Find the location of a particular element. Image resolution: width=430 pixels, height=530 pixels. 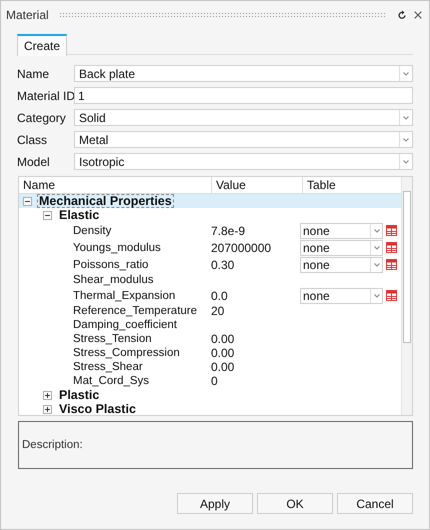

column-header: Value is located at coordinates (257, 185).